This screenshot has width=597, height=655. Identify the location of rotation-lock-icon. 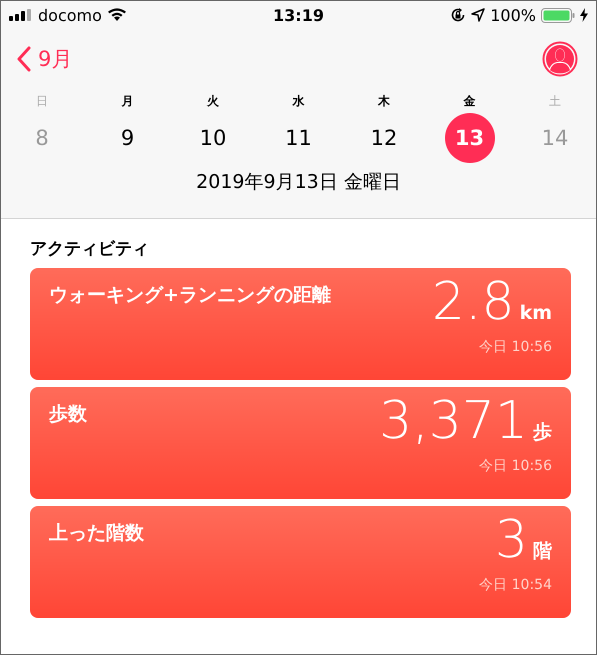
(458, 15).